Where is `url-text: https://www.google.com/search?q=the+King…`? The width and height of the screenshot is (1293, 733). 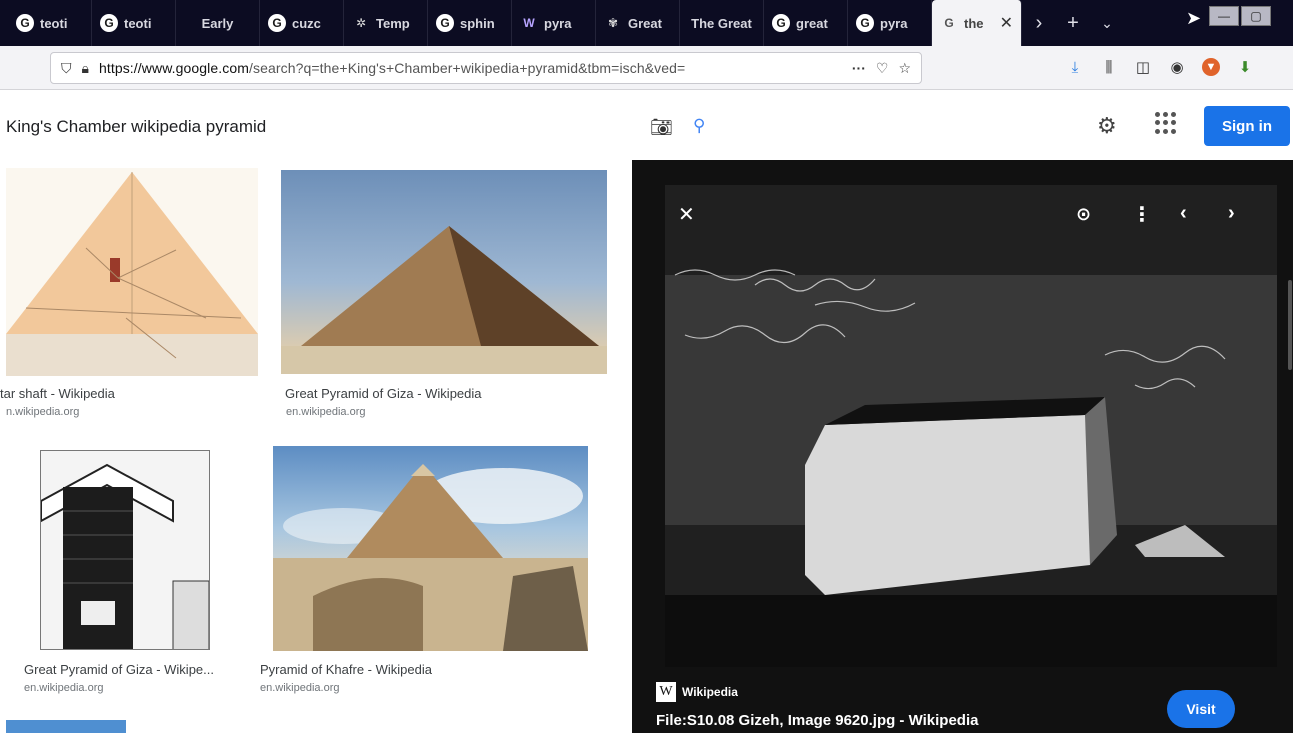
url-text: https://www.google.com/search?q=the+King… is located at coordinates (470, 68).